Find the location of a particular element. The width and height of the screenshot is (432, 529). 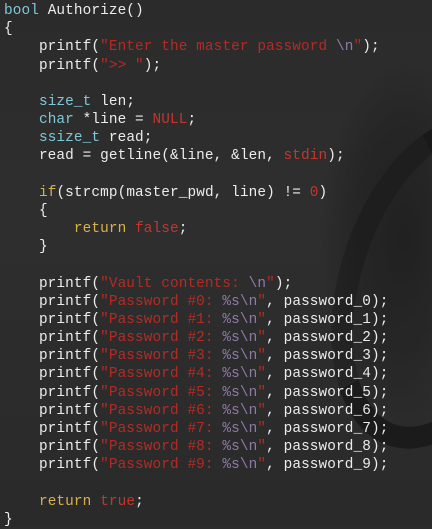

code-line: char *line = NULL; is located at coordinates (196, 120).